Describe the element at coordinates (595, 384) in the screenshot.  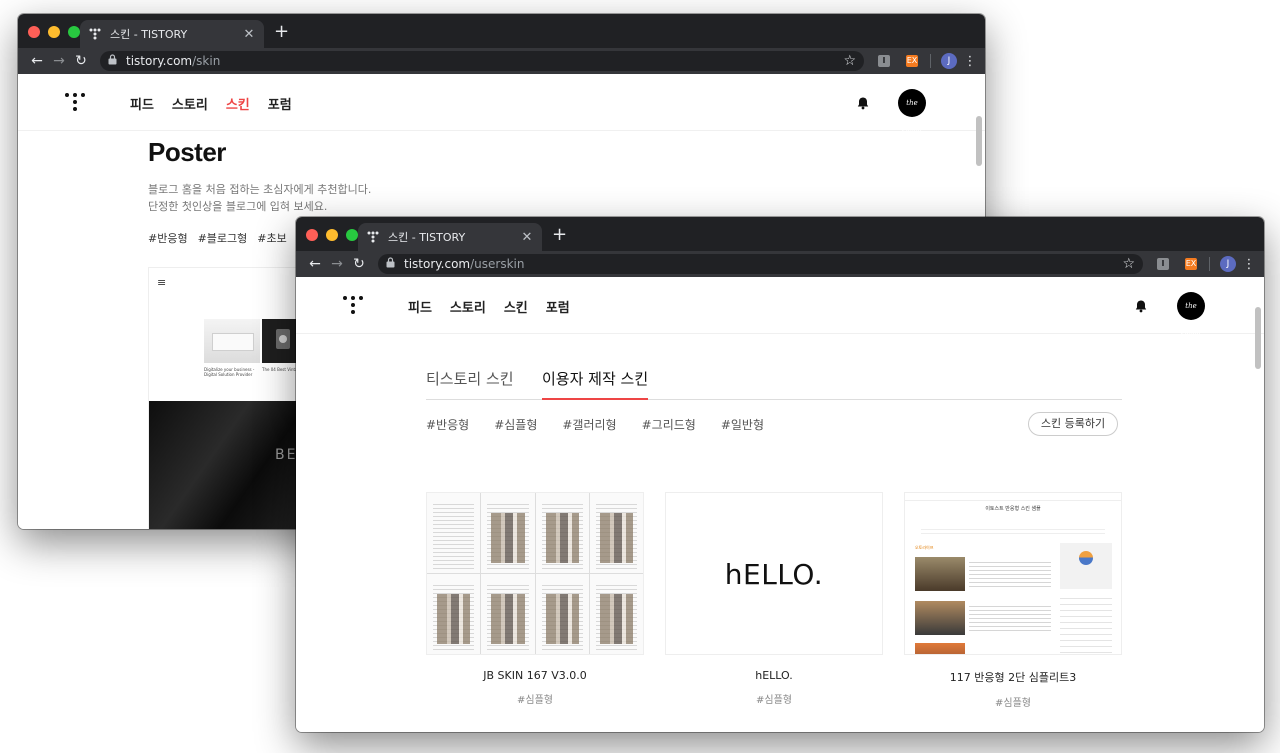
I see `tab-user-skin: 이용자 제작 스킨` at that location.